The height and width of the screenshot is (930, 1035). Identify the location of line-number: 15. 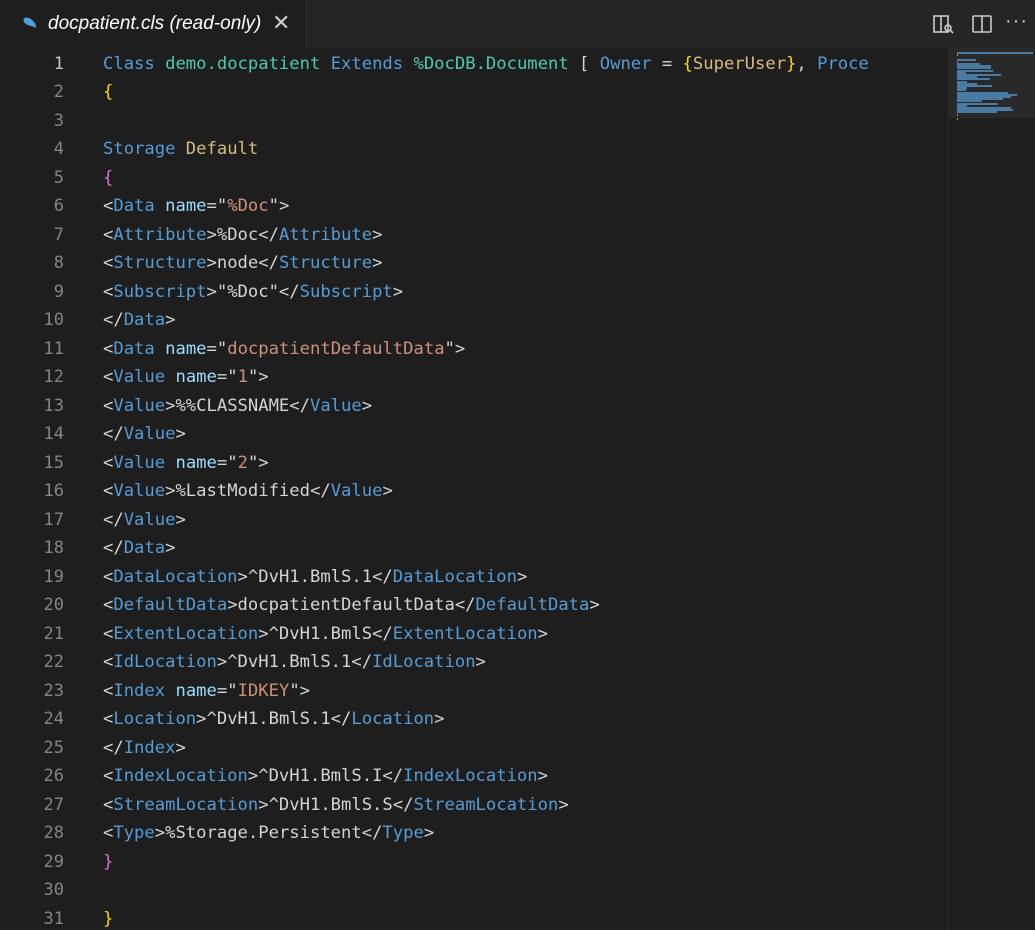
(53, 462).